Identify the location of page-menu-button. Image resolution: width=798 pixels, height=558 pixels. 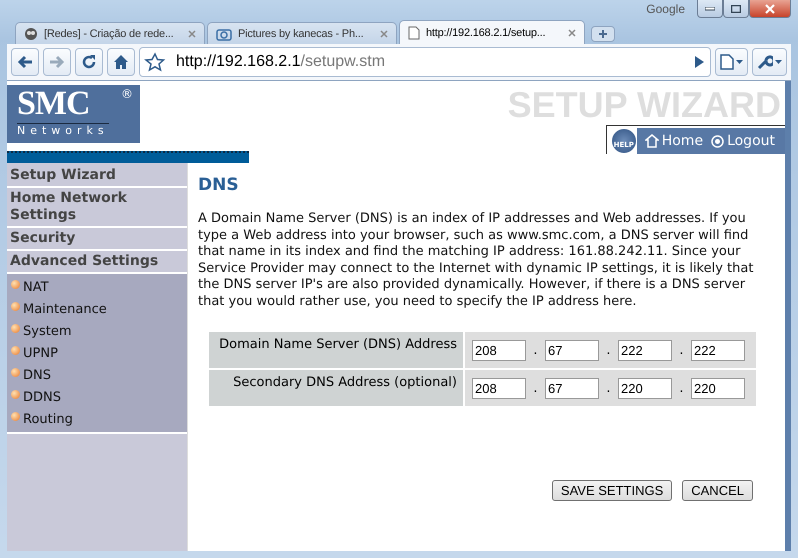
(731, 62).